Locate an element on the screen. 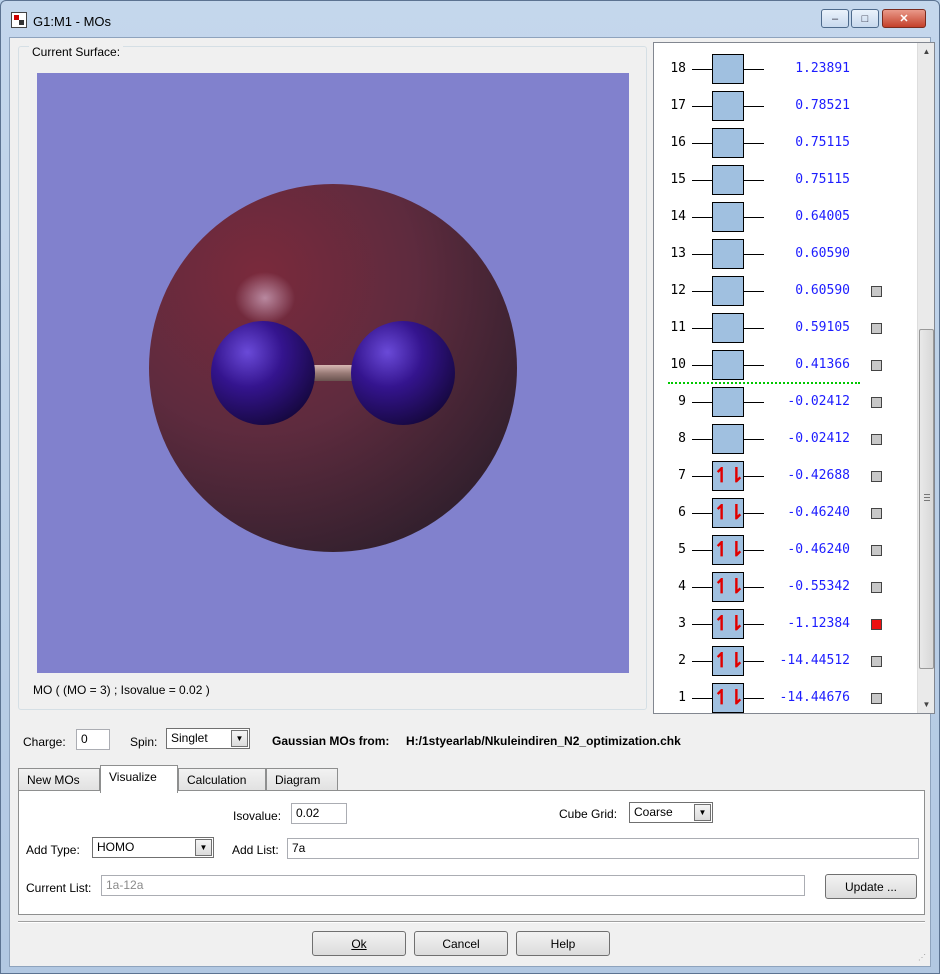  mo-row: 1 ↿⇂ -14.44676 is located at coordinates (786, 696).